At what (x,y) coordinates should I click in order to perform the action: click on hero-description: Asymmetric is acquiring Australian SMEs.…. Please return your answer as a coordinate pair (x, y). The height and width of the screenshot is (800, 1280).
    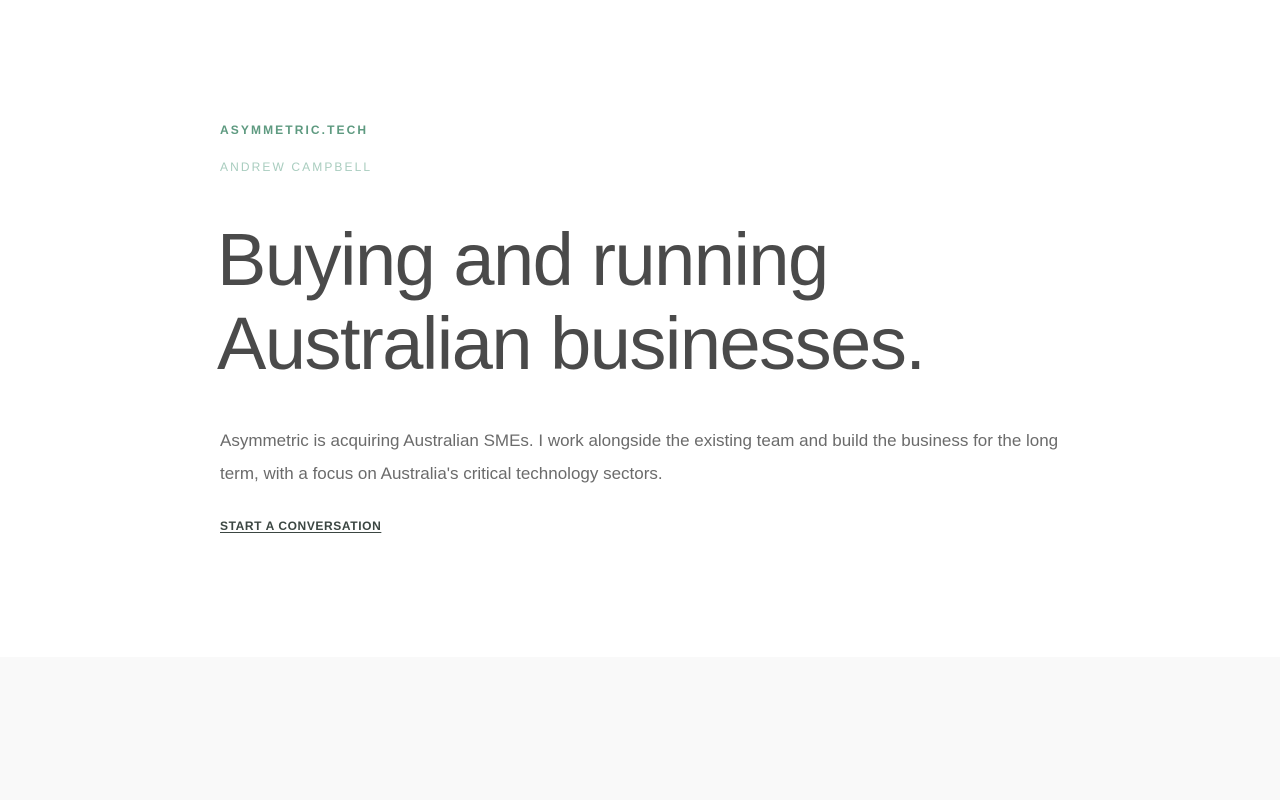
    Looking at the image, I should click on (639, 457).